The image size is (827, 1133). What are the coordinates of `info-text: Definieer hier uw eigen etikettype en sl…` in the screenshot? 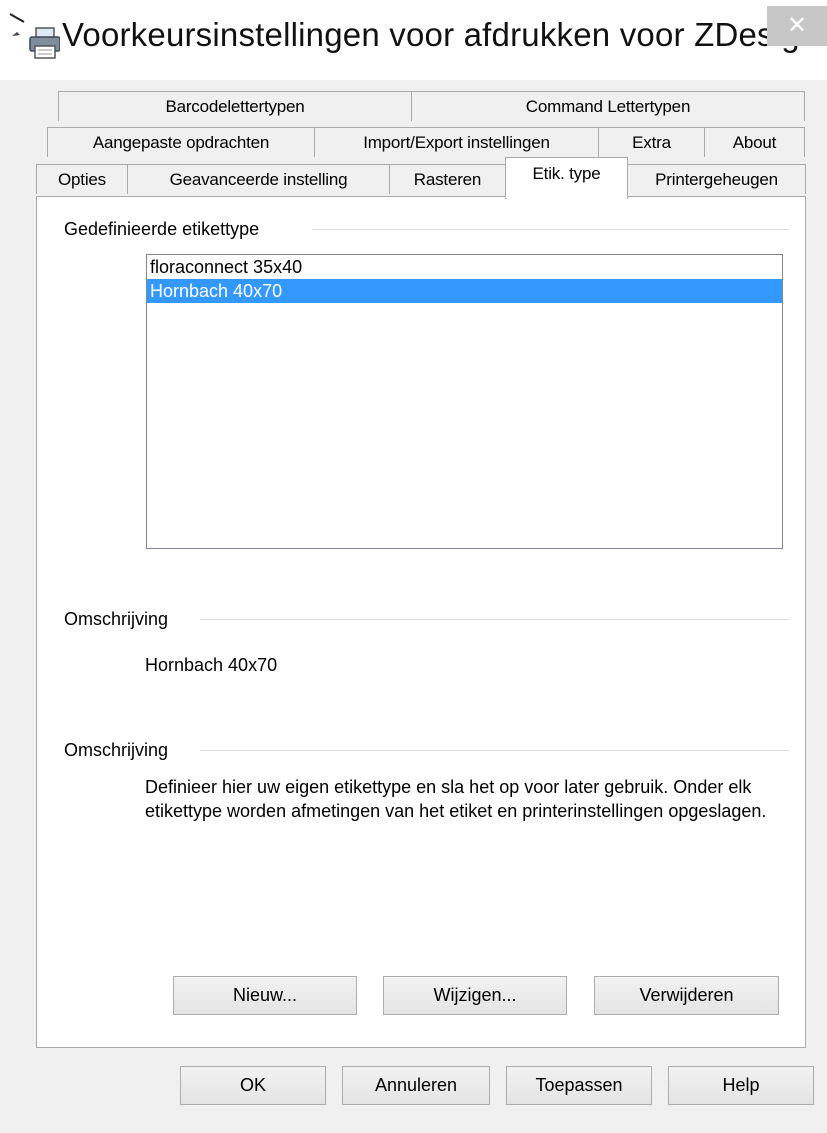 It's located at (456, 799).